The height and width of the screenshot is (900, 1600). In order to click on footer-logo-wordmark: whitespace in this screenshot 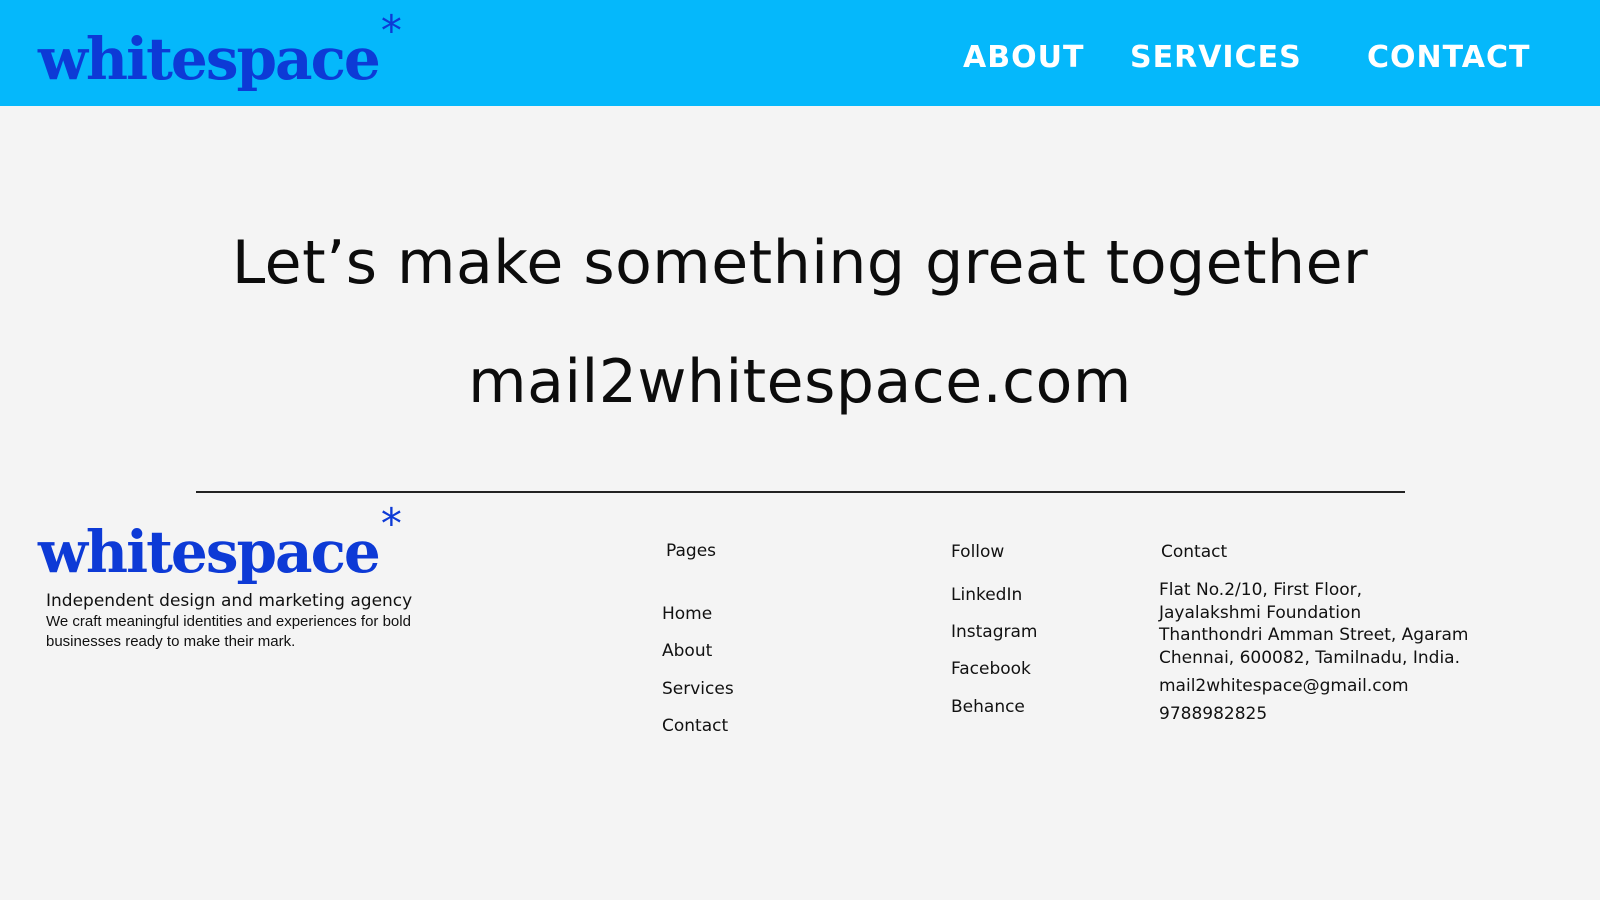, I will do `click(209, 552)`.